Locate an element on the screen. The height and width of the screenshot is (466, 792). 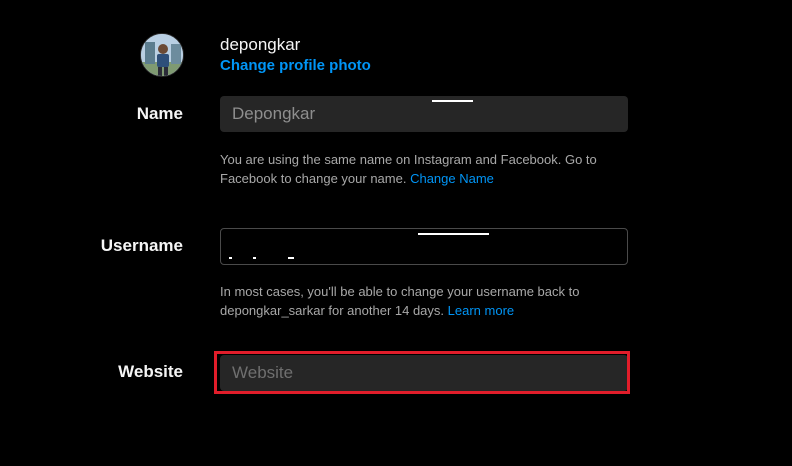
name-field-value: Depongkar is located at coordinates (274, 113).